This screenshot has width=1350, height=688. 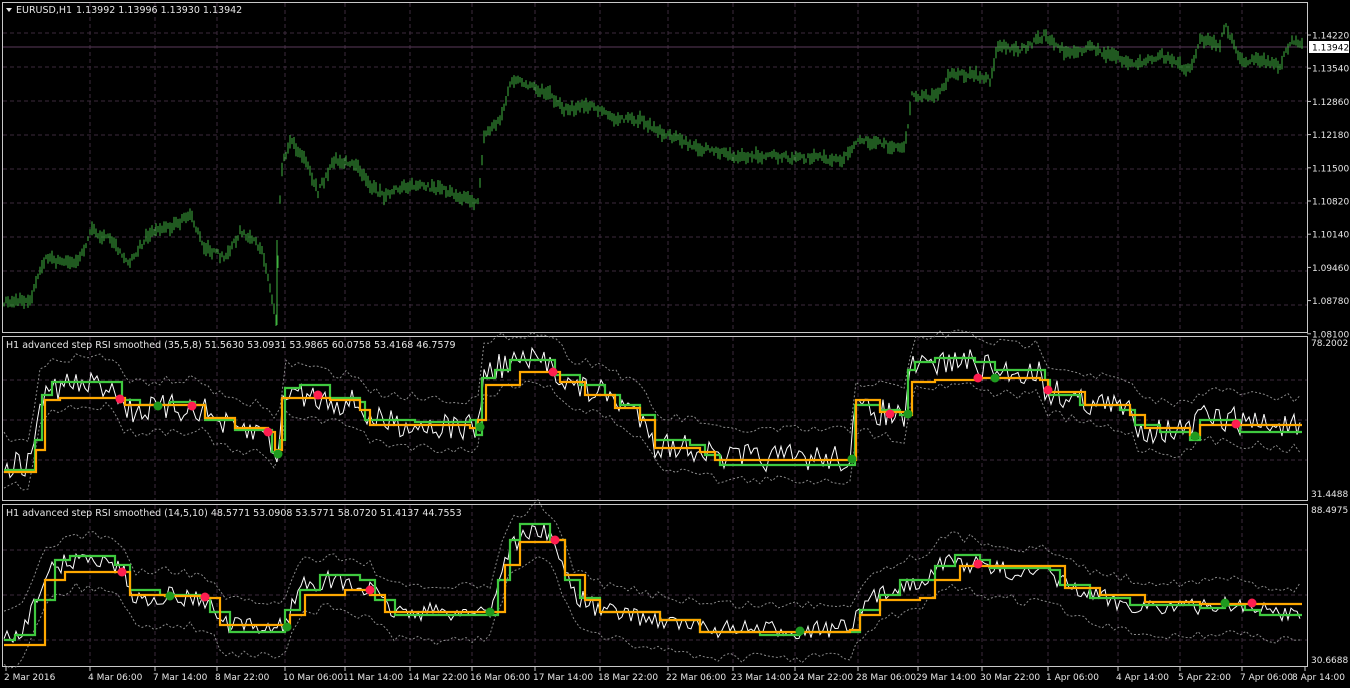 What do you see at coordinates (653, 422) in the screenshot?
I see `slow-step-line` at bounding box center [653, 422].